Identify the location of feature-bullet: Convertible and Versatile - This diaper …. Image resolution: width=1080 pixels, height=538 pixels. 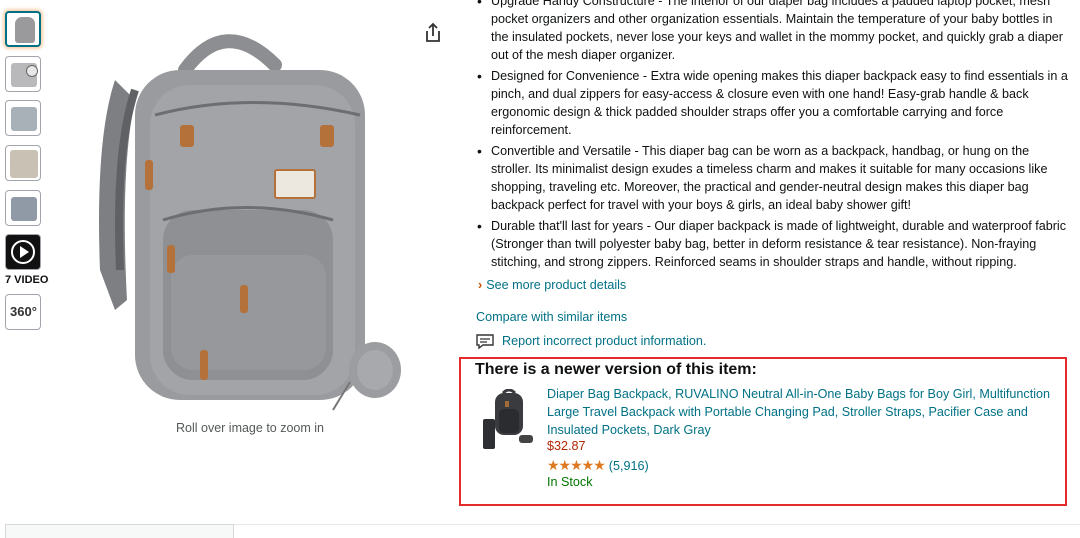
(774, 178).